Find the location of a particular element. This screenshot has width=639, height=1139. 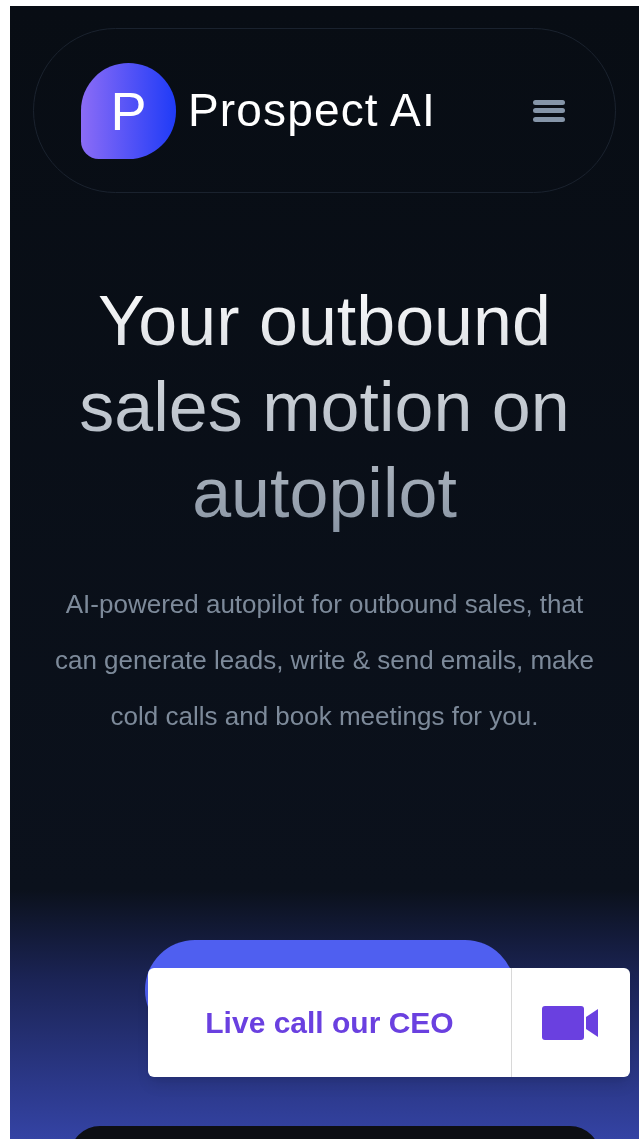

hero-description: AI-powered autopilot for outbound sales, that can generate leads, write & send emails, make cold calls and book meetings for you. is located at coordinates (324, 660).